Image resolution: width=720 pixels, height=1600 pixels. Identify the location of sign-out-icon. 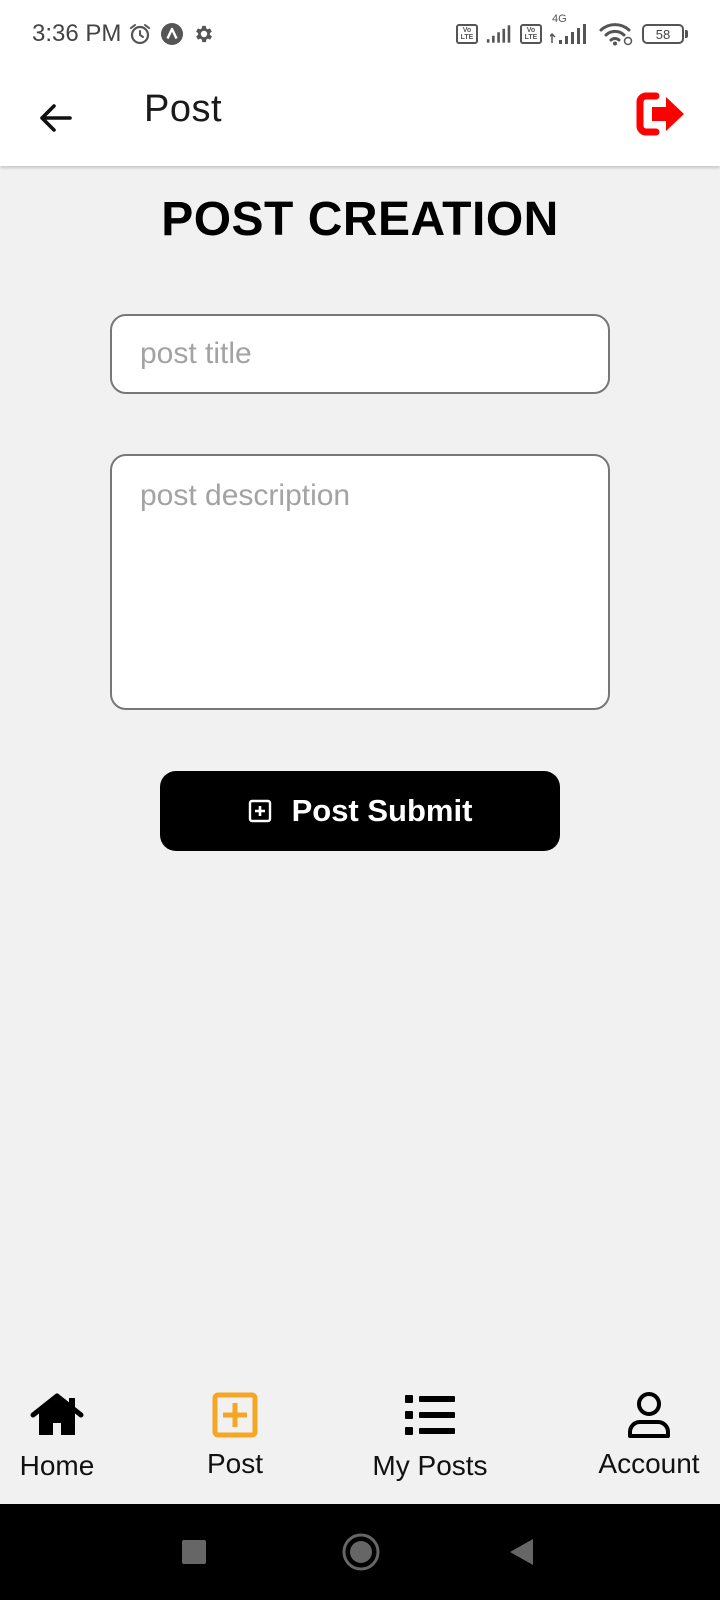
(660, 114).